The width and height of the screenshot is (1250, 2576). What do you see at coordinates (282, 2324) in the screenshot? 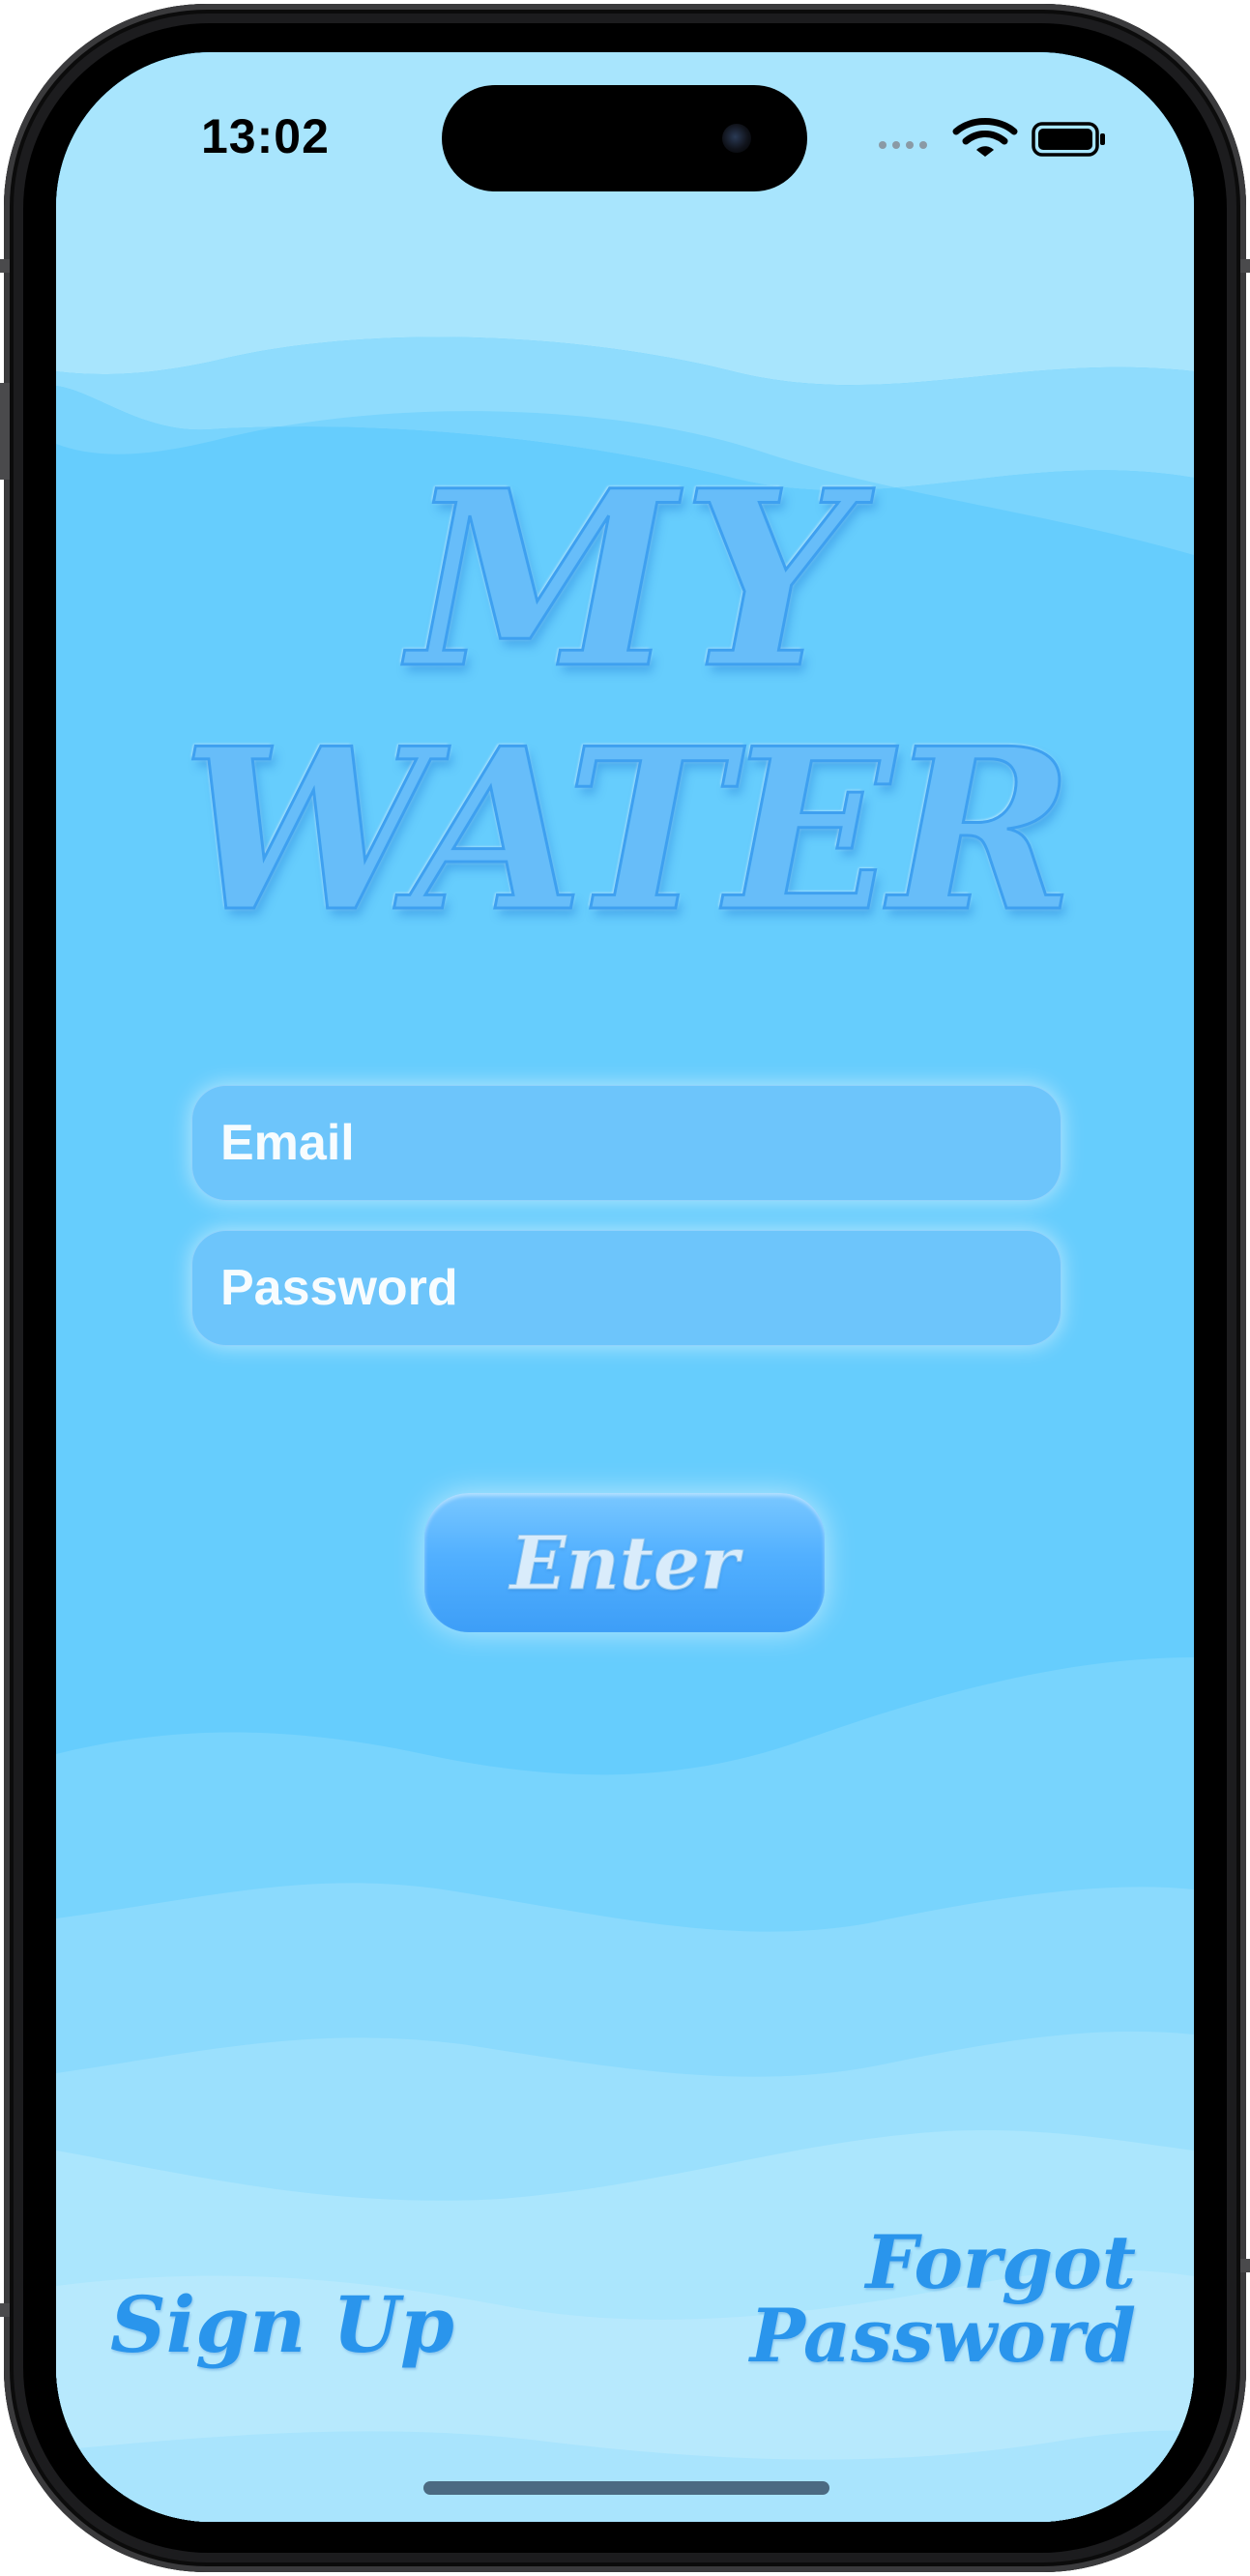
I see `sign-up-link: Sign Up` at bounding box center [282, 2324].